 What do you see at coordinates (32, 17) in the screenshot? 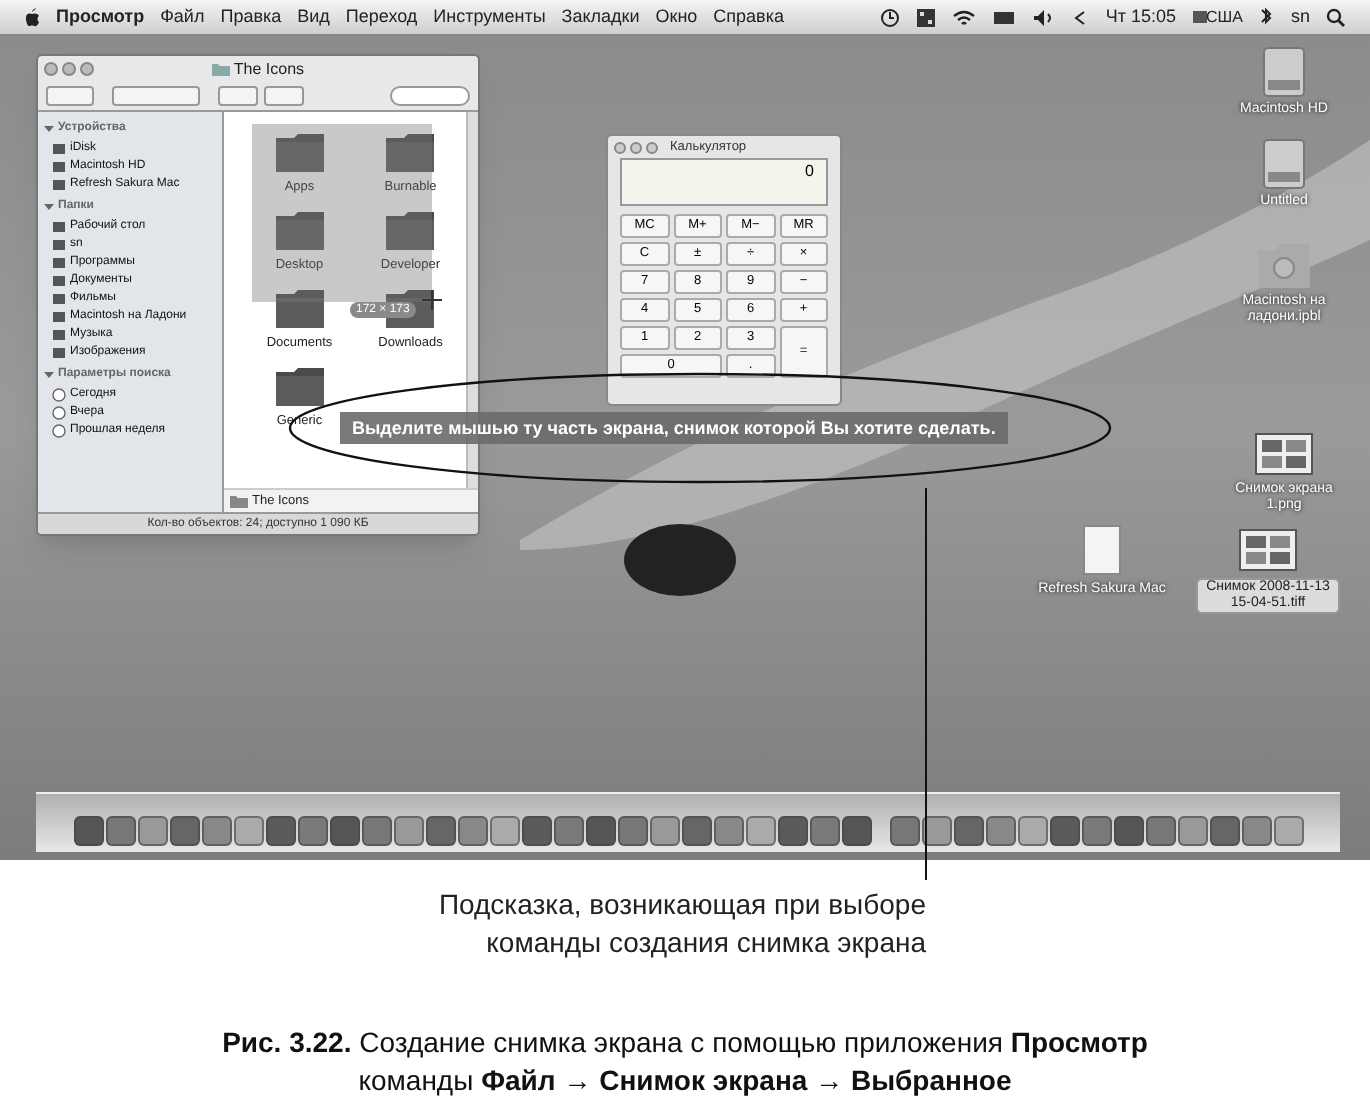
I see `apple-icon` at bounding box center [32, 17].